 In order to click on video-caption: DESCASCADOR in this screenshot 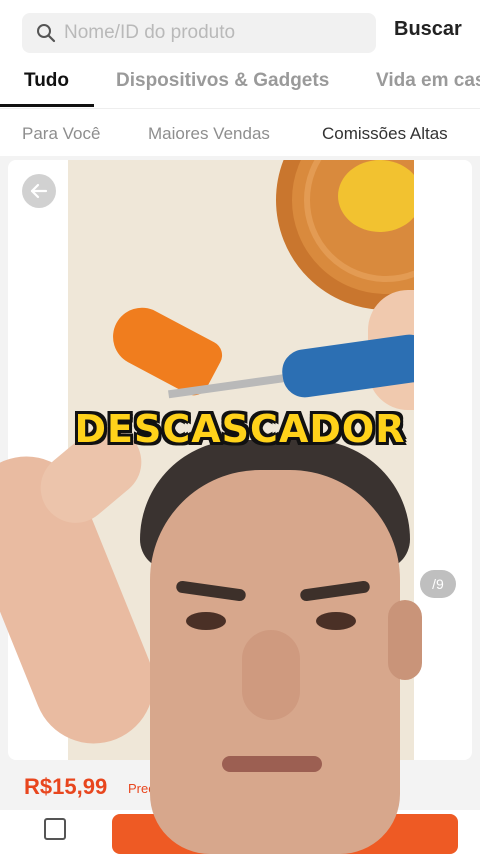, I will do `click(240, 429)`.